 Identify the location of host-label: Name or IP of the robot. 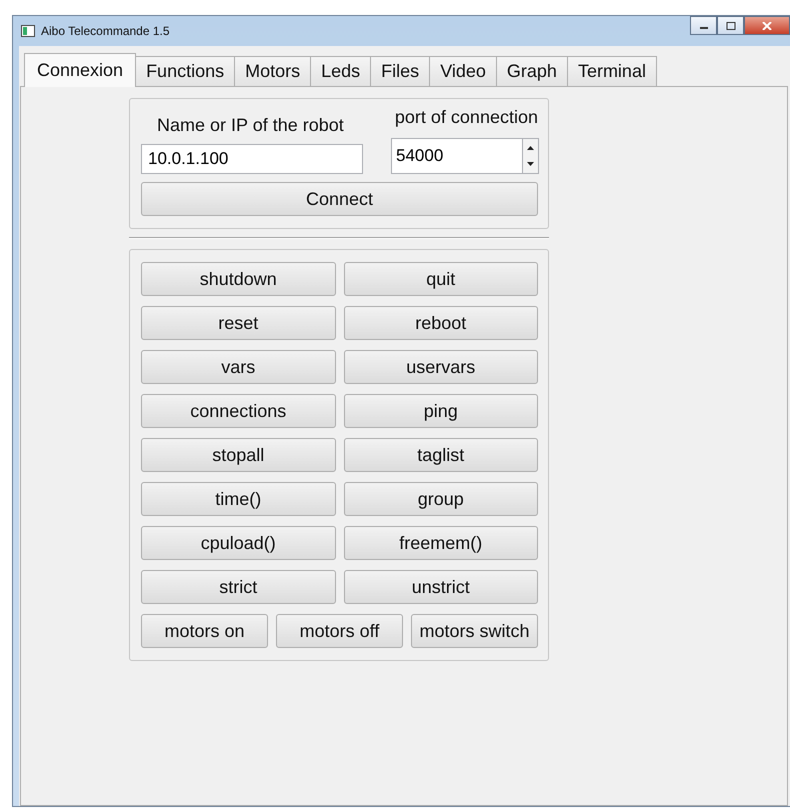
(250, 125).